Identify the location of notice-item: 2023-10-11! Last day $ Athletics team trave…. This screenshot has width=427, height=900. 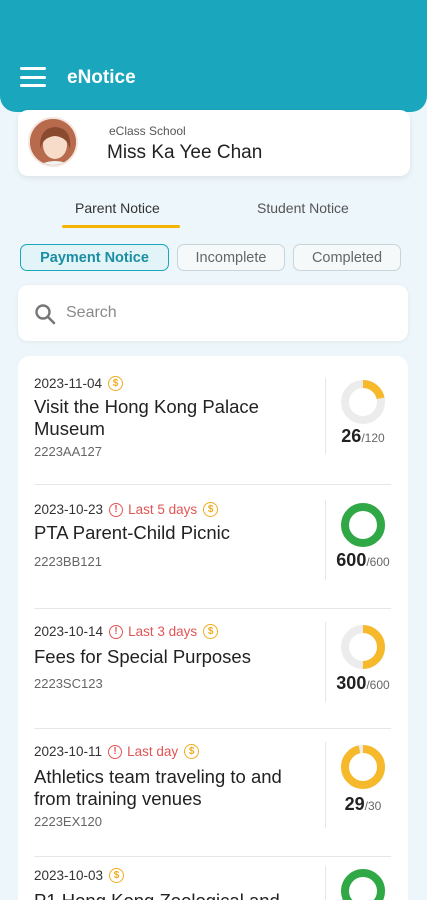
(212, 790).